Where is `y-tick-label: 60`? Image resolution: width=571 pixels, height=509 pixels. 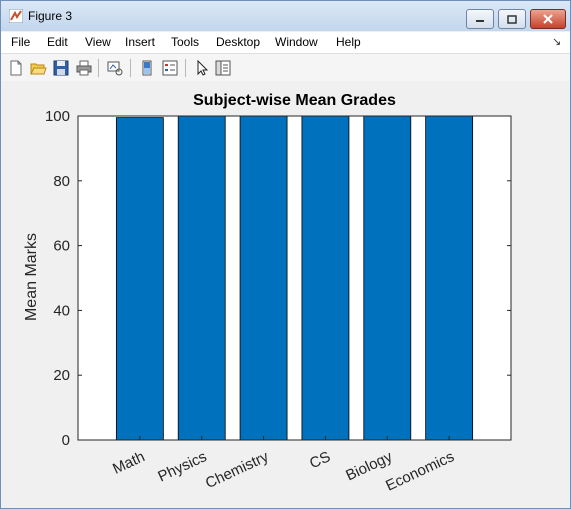
y-tick-label: 60 is located at coordinates (61, 246).